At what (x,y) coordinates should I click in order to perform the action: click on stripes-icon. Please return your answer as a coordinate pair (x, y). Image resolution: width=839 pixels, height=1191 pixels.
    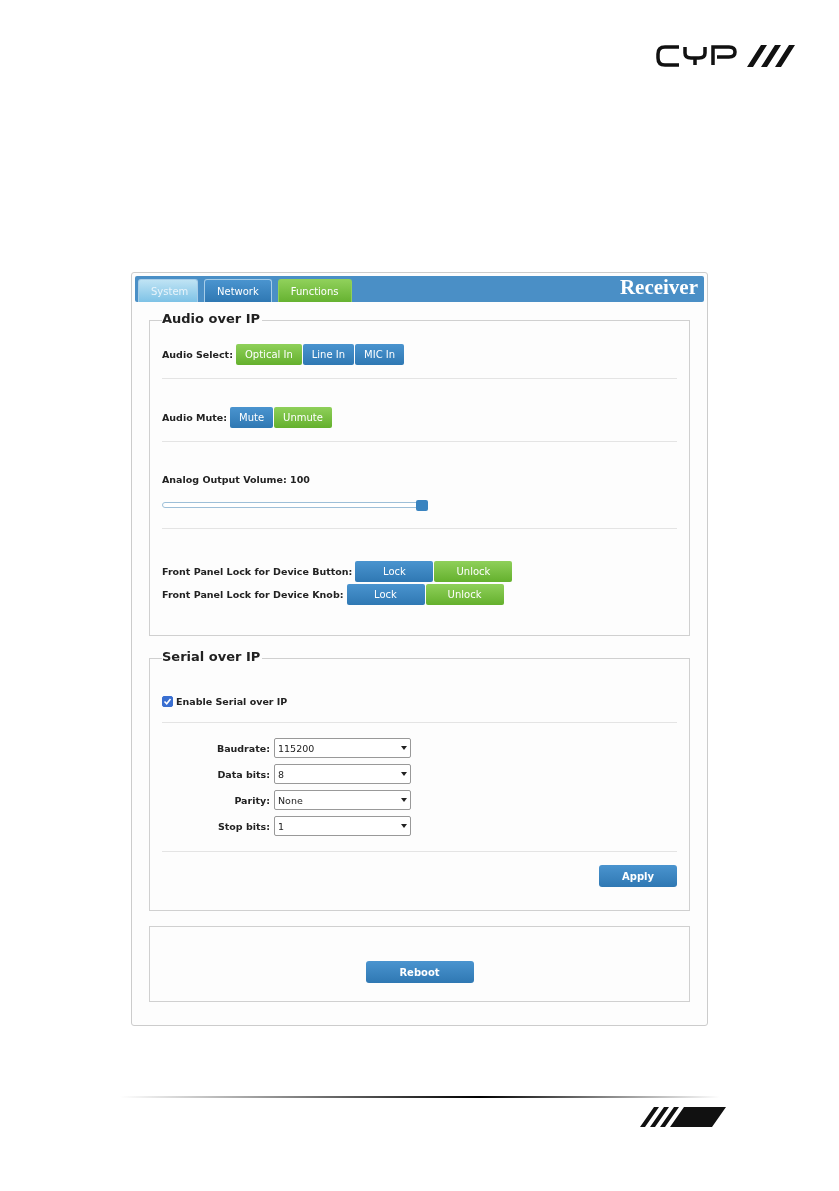
    Looking at the image, I should click on (683, 1116).